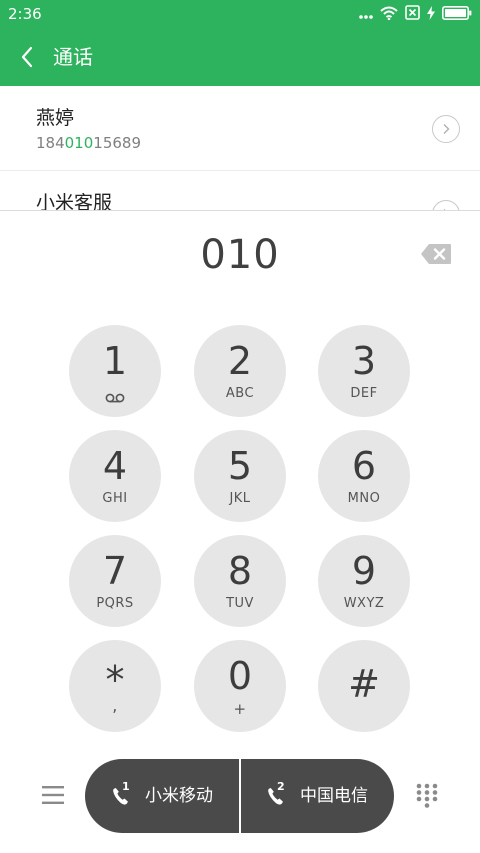 This screenshot has width=480, height=853. I want to click on key-8: 8 TUV, so click(240, 581).